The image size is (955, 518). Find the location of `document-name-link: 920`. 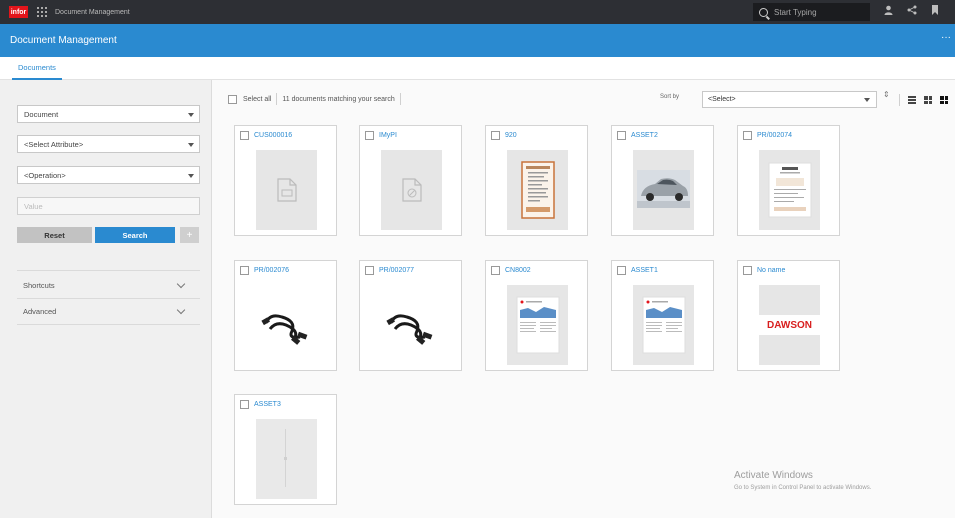

document-name-link: 920 is located at coordinates (511, 135).